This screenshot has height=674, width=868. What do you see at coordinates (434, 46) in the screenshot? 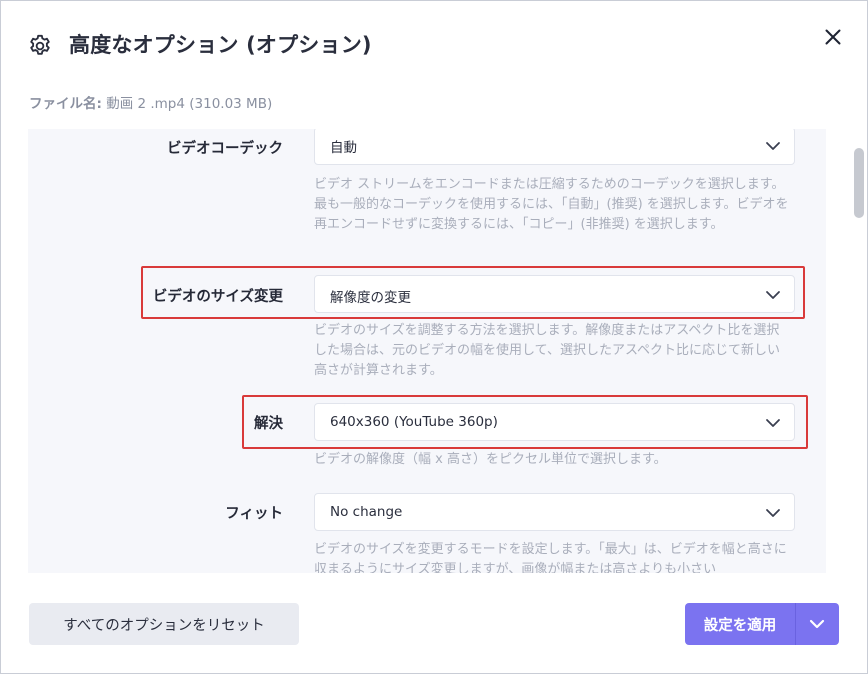
I see `dialog-header: 高度なオプション (オプション)` at bounding box center [434, 46].